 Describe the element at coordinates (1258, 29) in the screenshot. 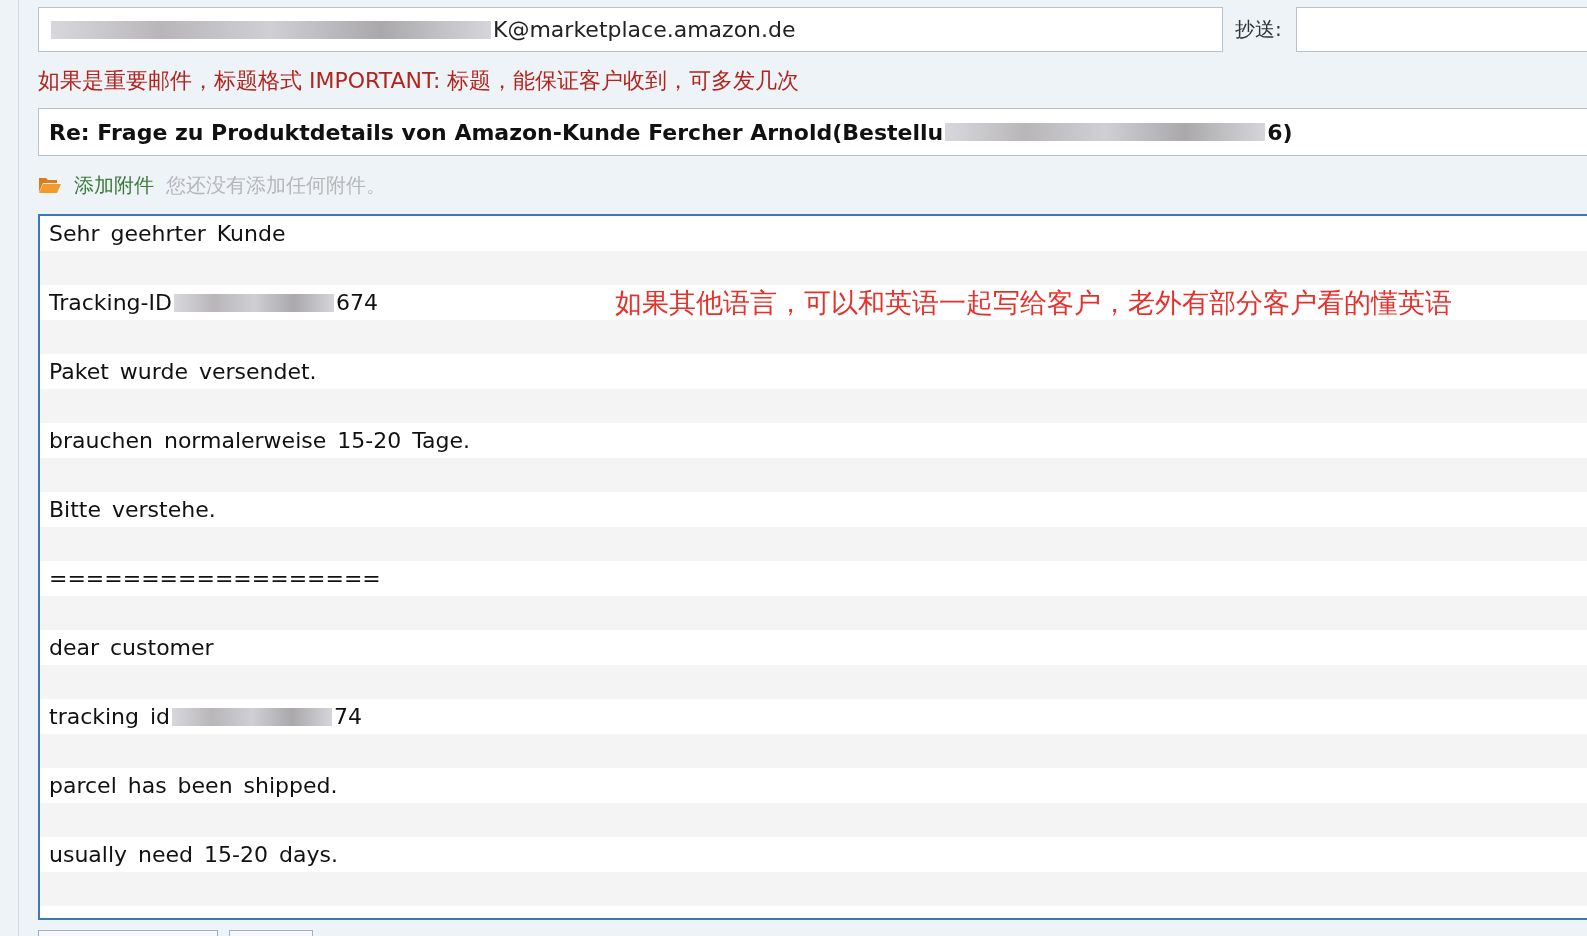

I see `cc-label: 抄送:` at that location.